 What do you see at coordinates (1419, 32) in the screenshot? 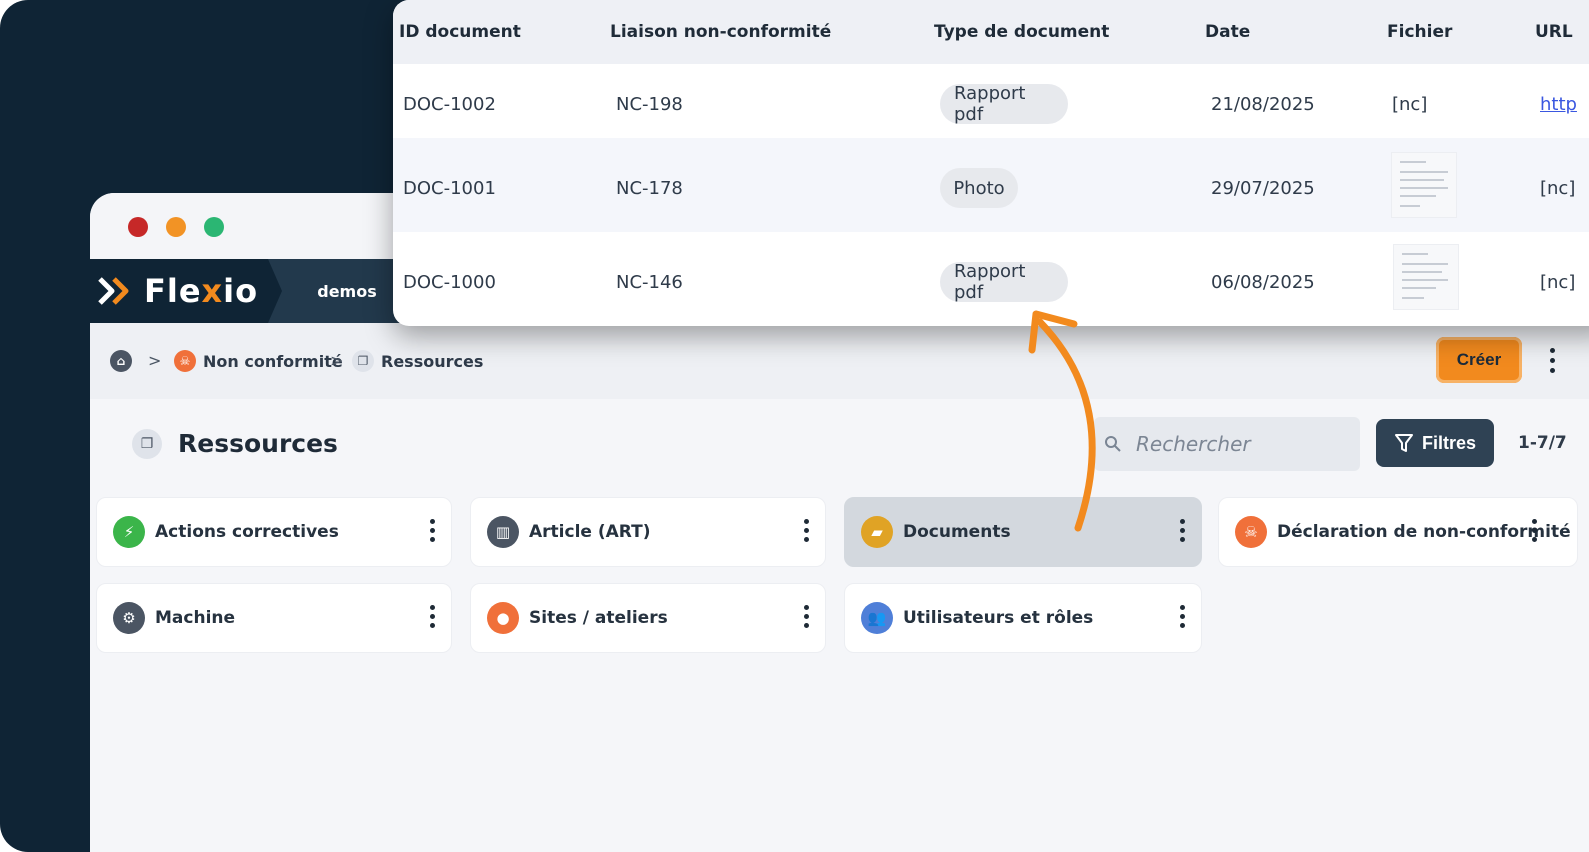
I see `column-header-fichier: Fichier` at bounding box center [1419, 32].